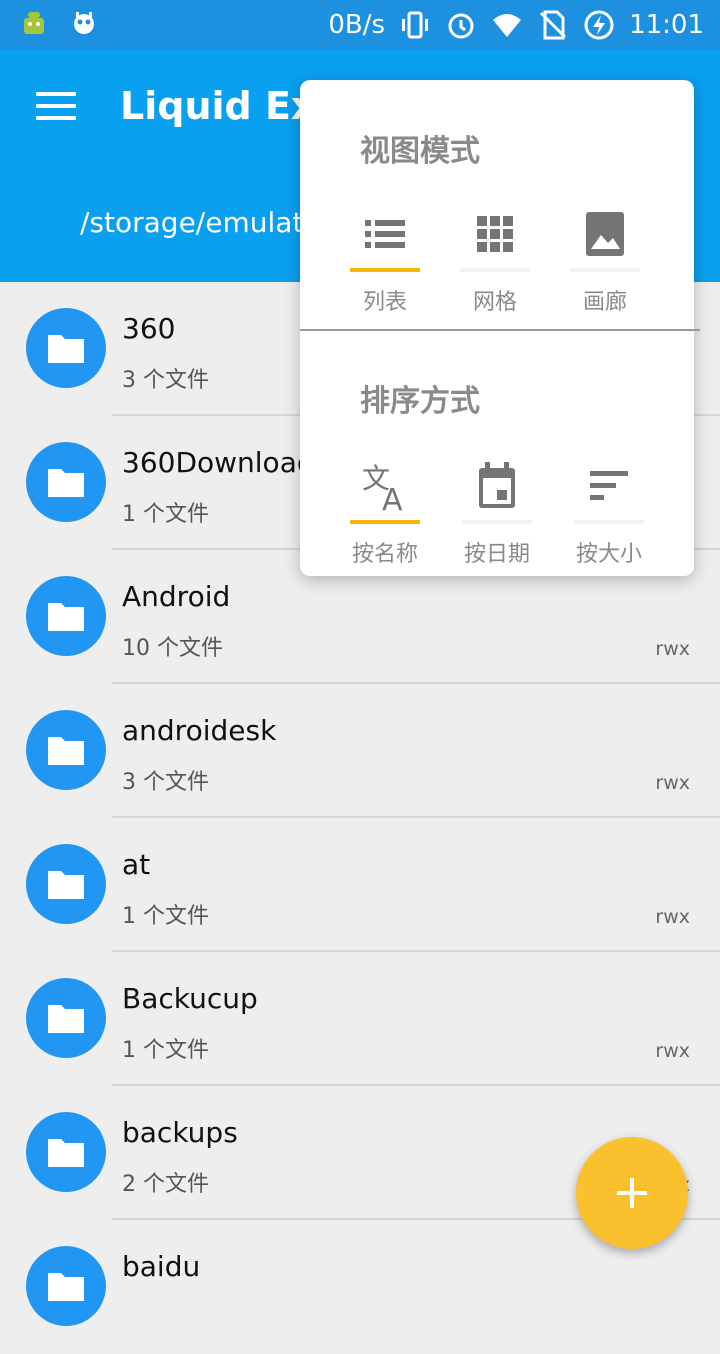 The height and width of the screenshot is (1354, 720). Describe the element at coordinates (604, 302) in the screenshot. I see `view-option-label: 画廊` at that location.